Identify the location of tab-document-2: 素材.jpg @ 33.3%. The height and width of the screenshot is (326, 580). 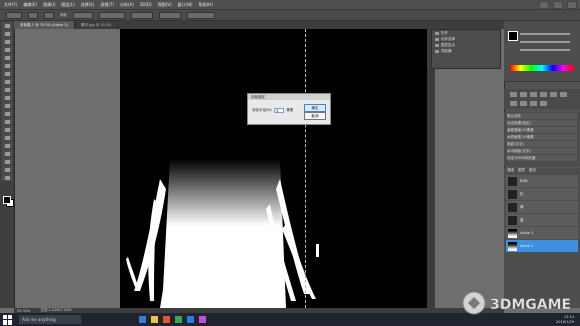
(97, 25).